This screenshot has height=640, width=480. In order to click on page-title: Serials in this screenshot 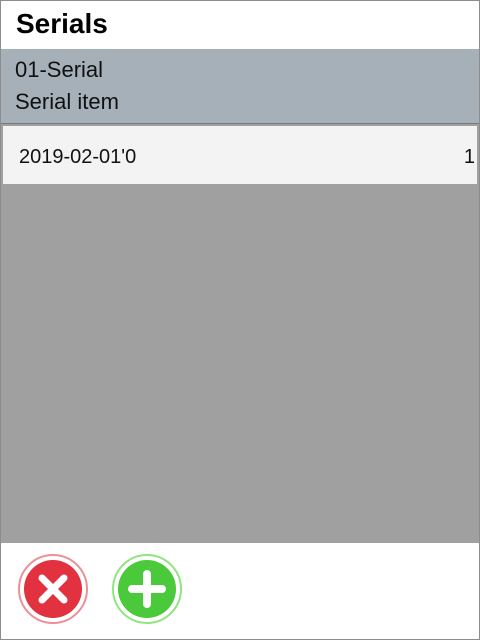, I will do `click(62, 23)`.